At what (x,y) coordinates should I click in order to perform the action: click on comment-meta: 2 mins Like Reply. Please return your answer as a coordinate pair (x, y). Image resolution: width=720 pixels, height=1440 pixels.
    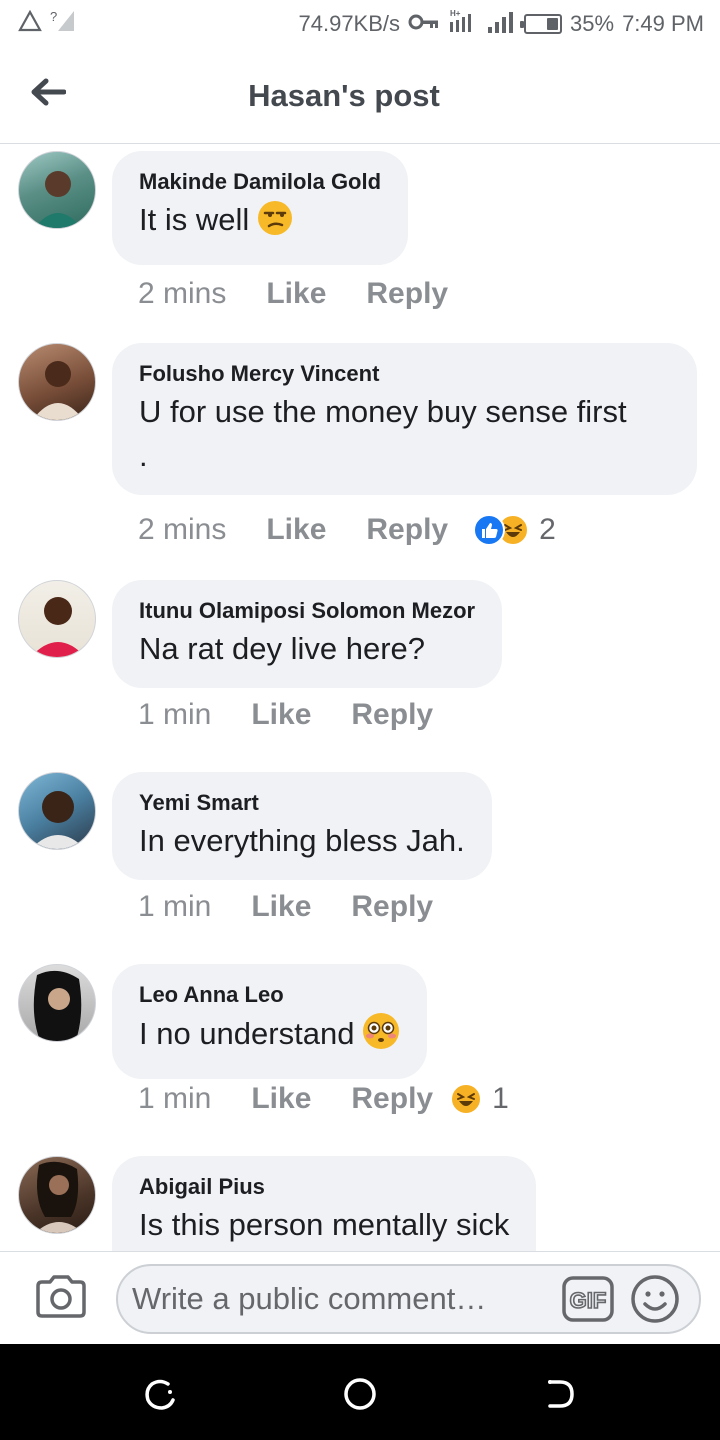
    Looking at the image, I should click on (313, 294).